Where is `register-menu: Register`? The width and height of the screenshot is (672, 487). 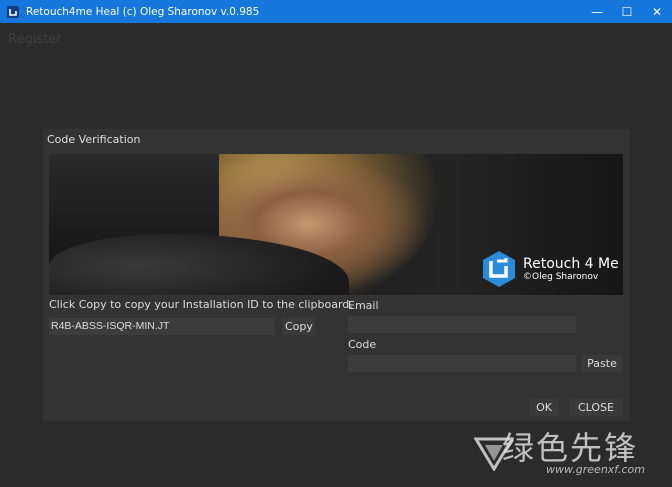
register-menu: Register is located at coordinates (35, 39).